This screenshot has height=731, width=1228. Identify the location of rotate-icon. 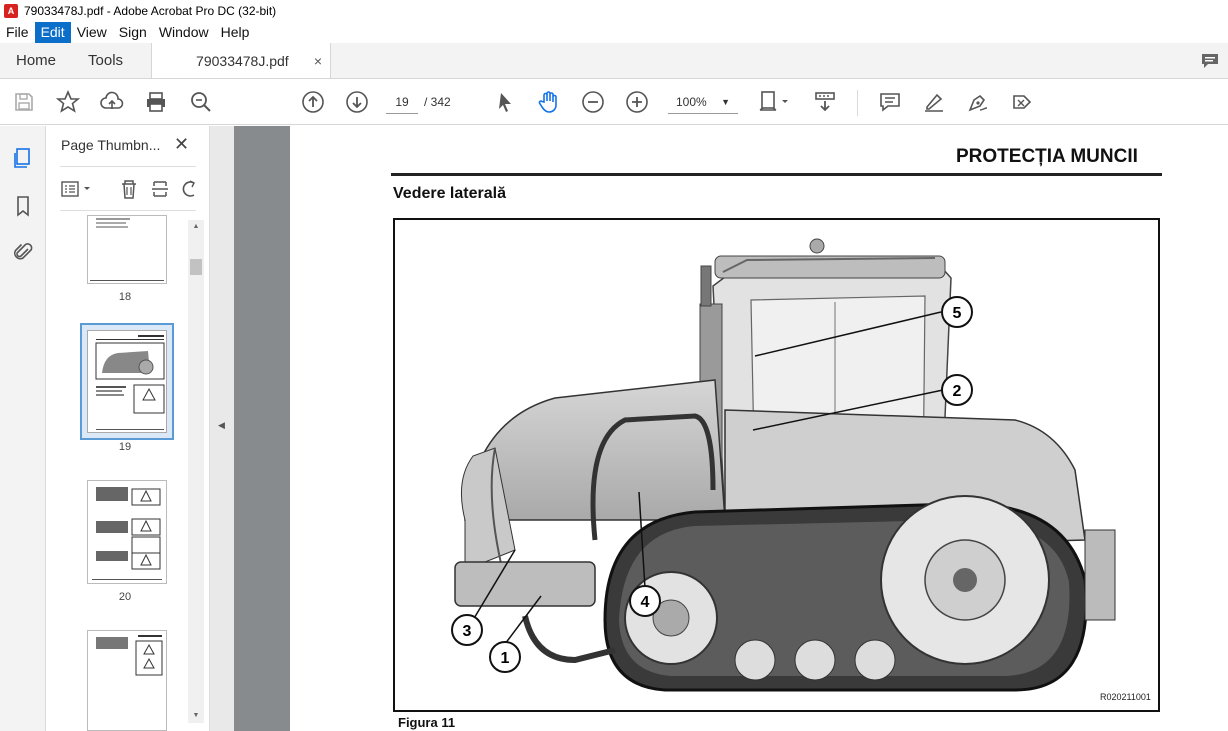
(188, 188).